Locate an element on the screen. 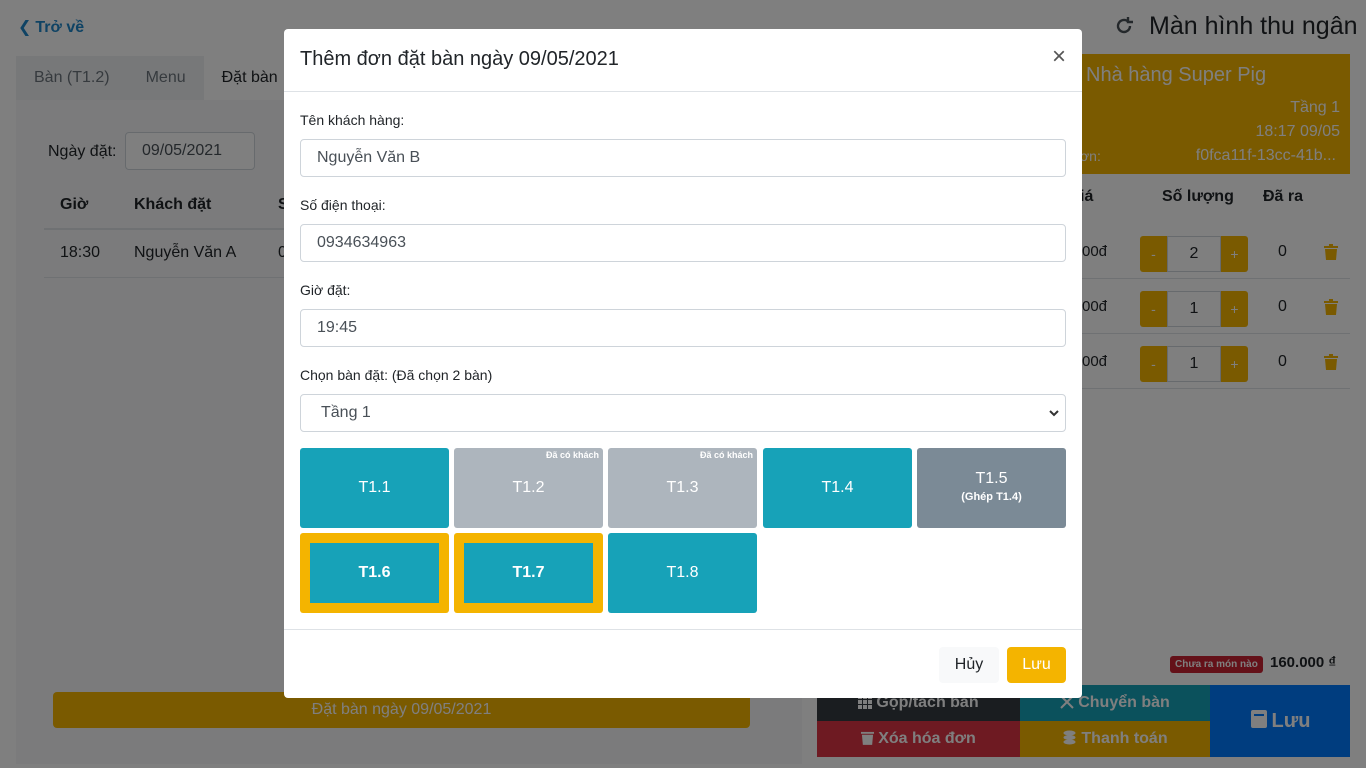  table-name: T1.7 is located at coordinates (528, 573).